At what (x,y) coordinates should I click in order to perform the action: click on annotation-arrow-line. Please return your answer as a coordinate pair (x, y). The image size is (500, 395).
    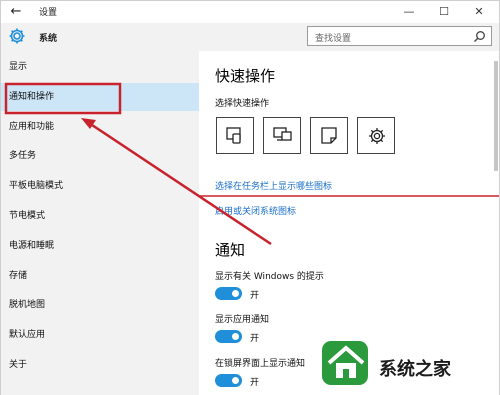
    Looking at the image, I should click on (180, 183).